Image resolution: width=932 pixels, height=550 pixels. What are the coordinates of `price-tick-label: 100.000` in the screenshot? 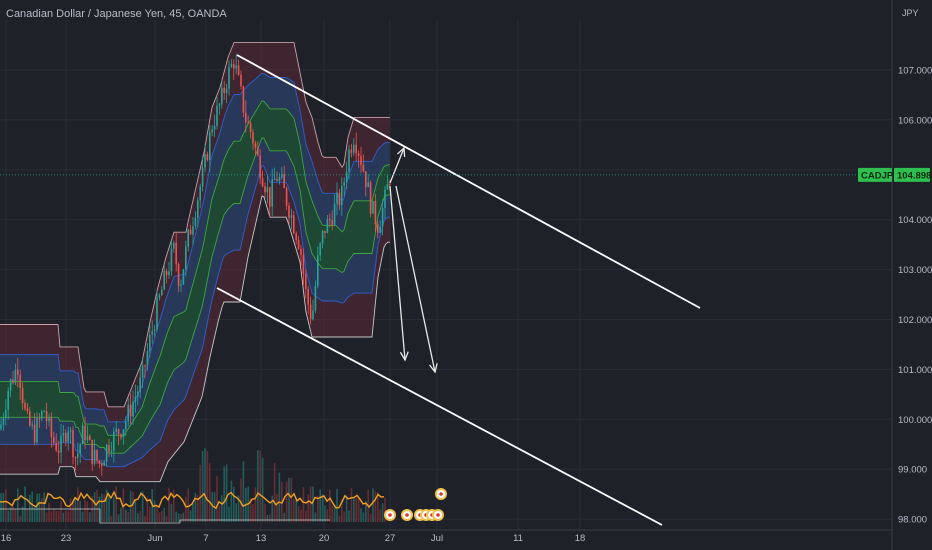 It's located at (915, 420).